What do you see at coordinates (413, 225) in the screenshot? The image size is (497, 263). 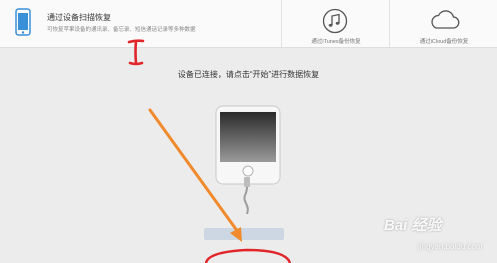 I see `baidu-watermark: Bai 经验` at bounding box center [413, 225].